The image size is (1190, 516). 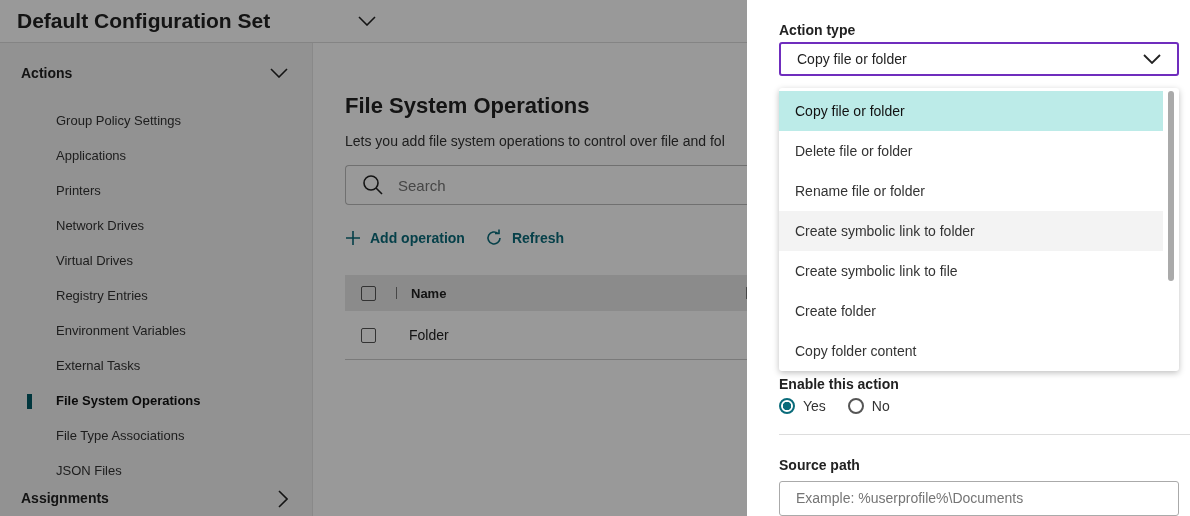 What do you see at coordinates (971, 231) in the screenshot?
I see `dropdown-option: Create symbolic link to folder` at bounding box center [971, 231].